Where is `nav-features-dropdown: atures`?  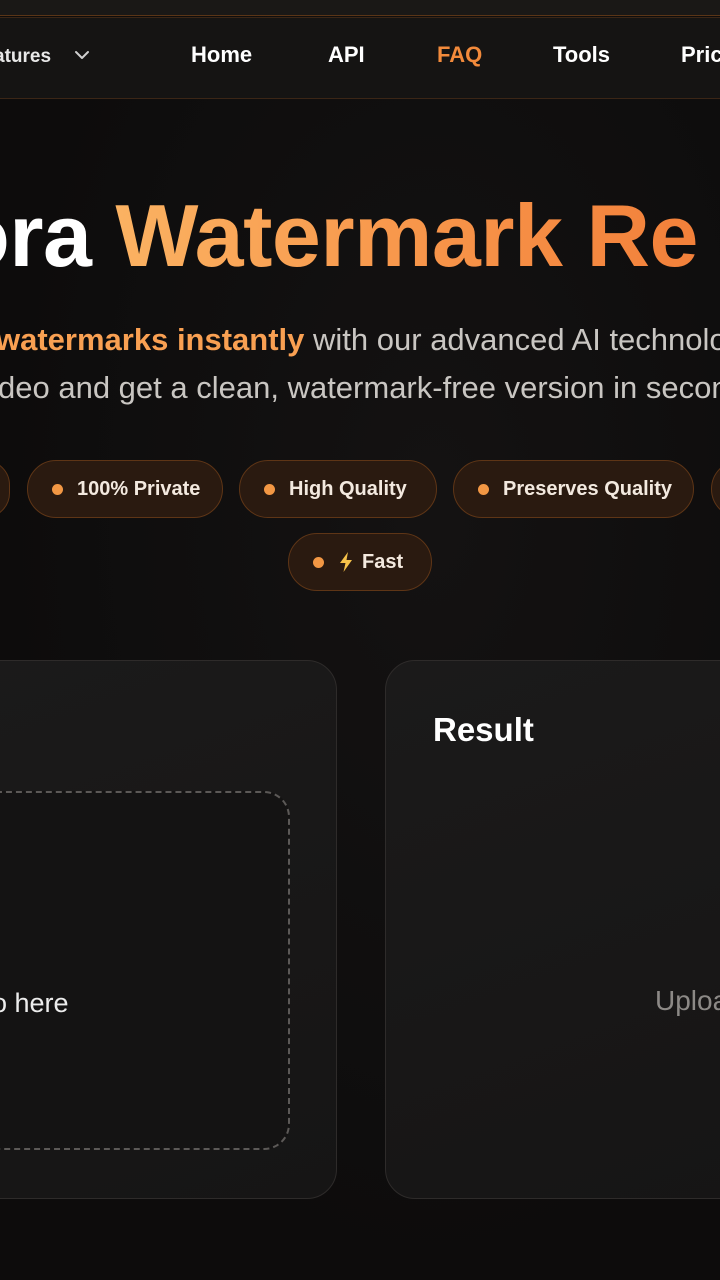
nav-features-dropdown: atures is located at coordinates (25, 57).